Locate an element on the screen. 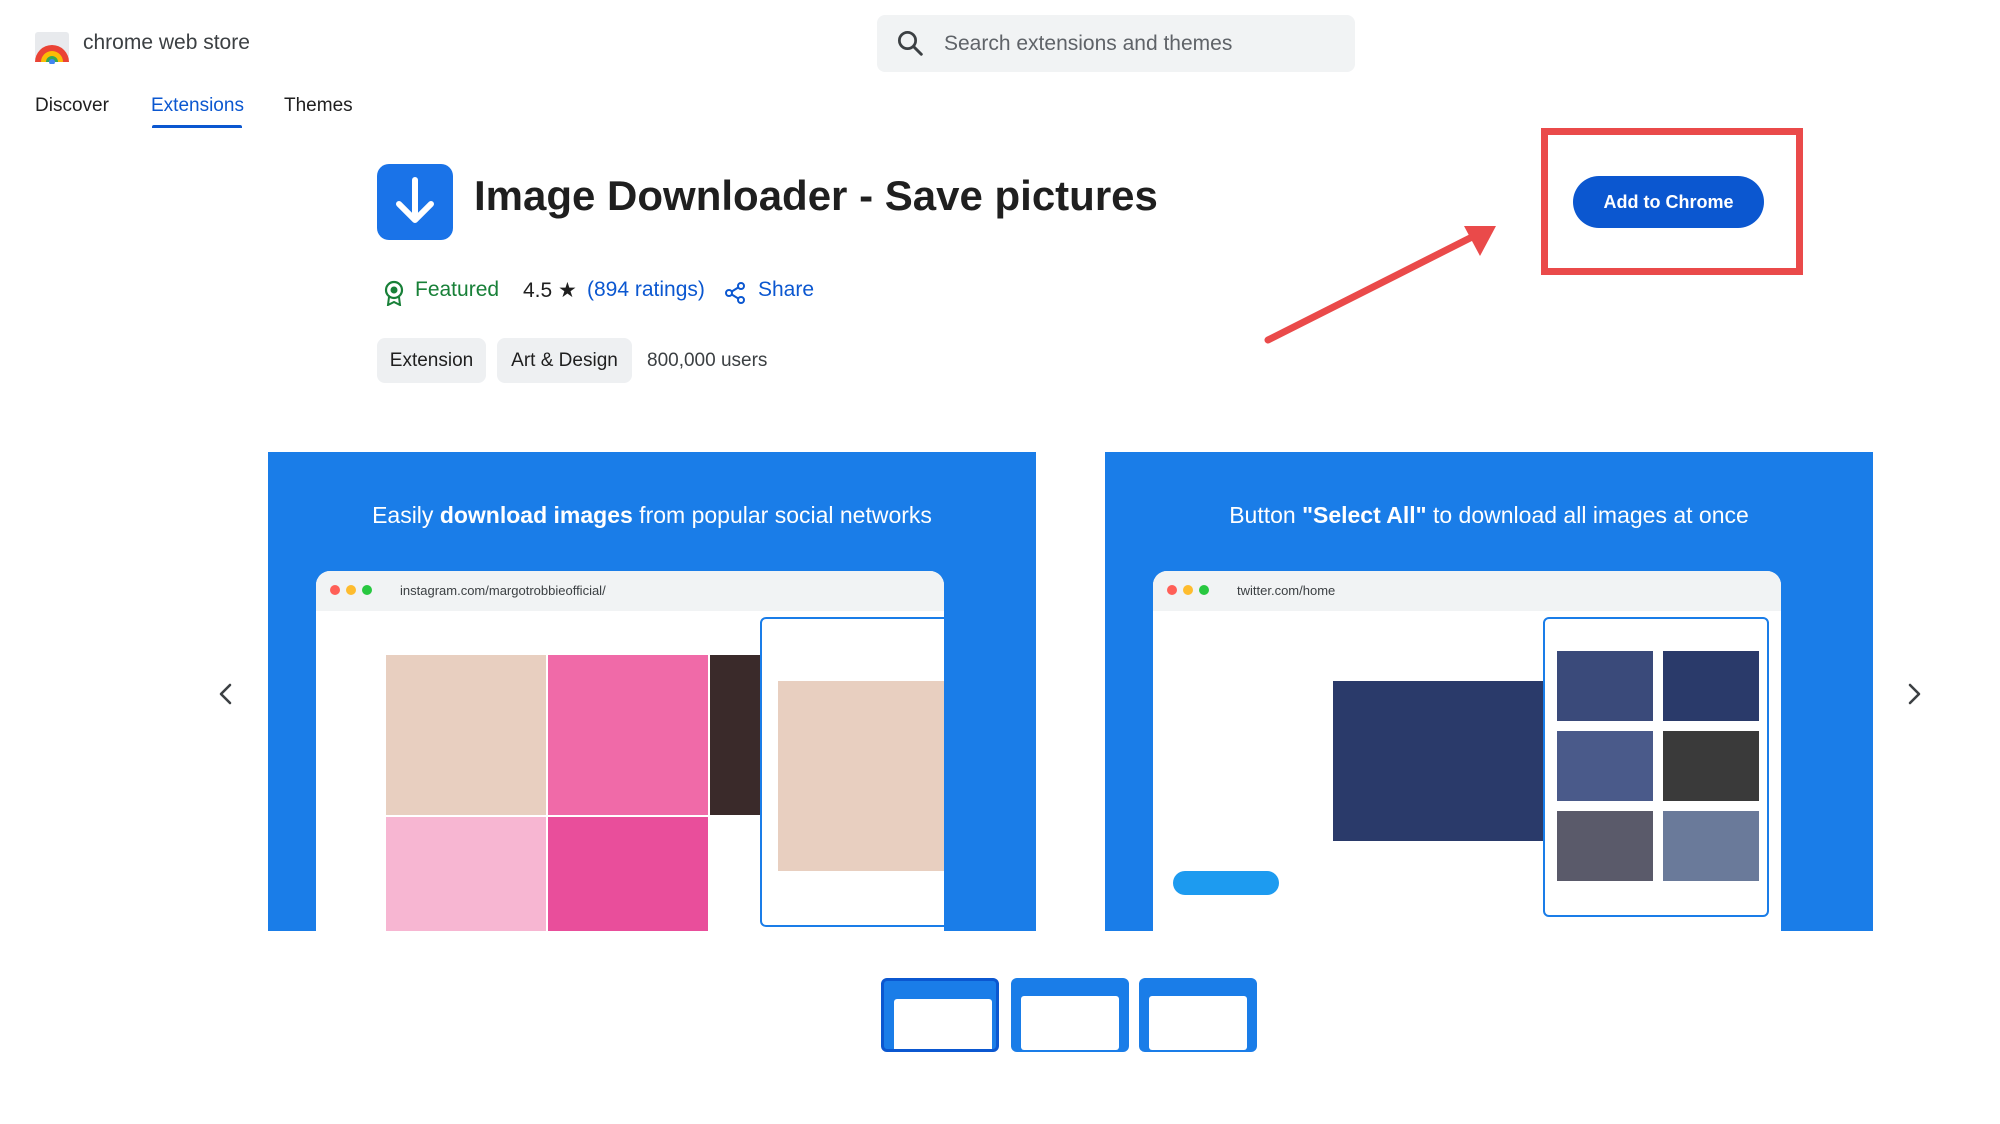 Image resolution: width=2000 pixels, height=1124 pixels. brand-name: chrome web store is located at coordinates (166, 43).